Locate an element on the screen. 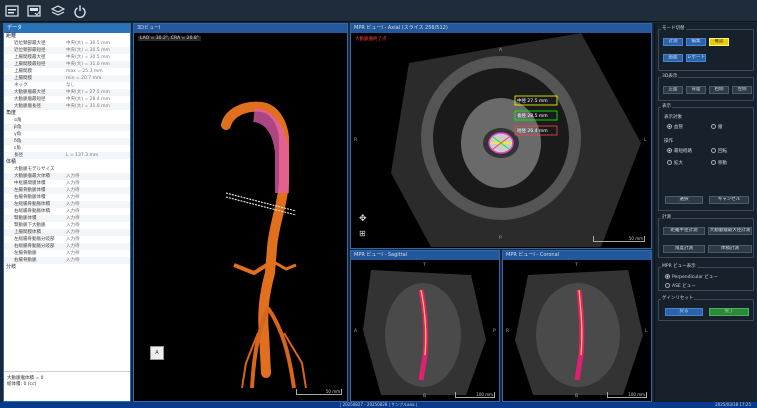 This screenshot has height=408, width=757. data-row: 左総腸骨動脈体積 入力待 is located at coordinates (67, 204).